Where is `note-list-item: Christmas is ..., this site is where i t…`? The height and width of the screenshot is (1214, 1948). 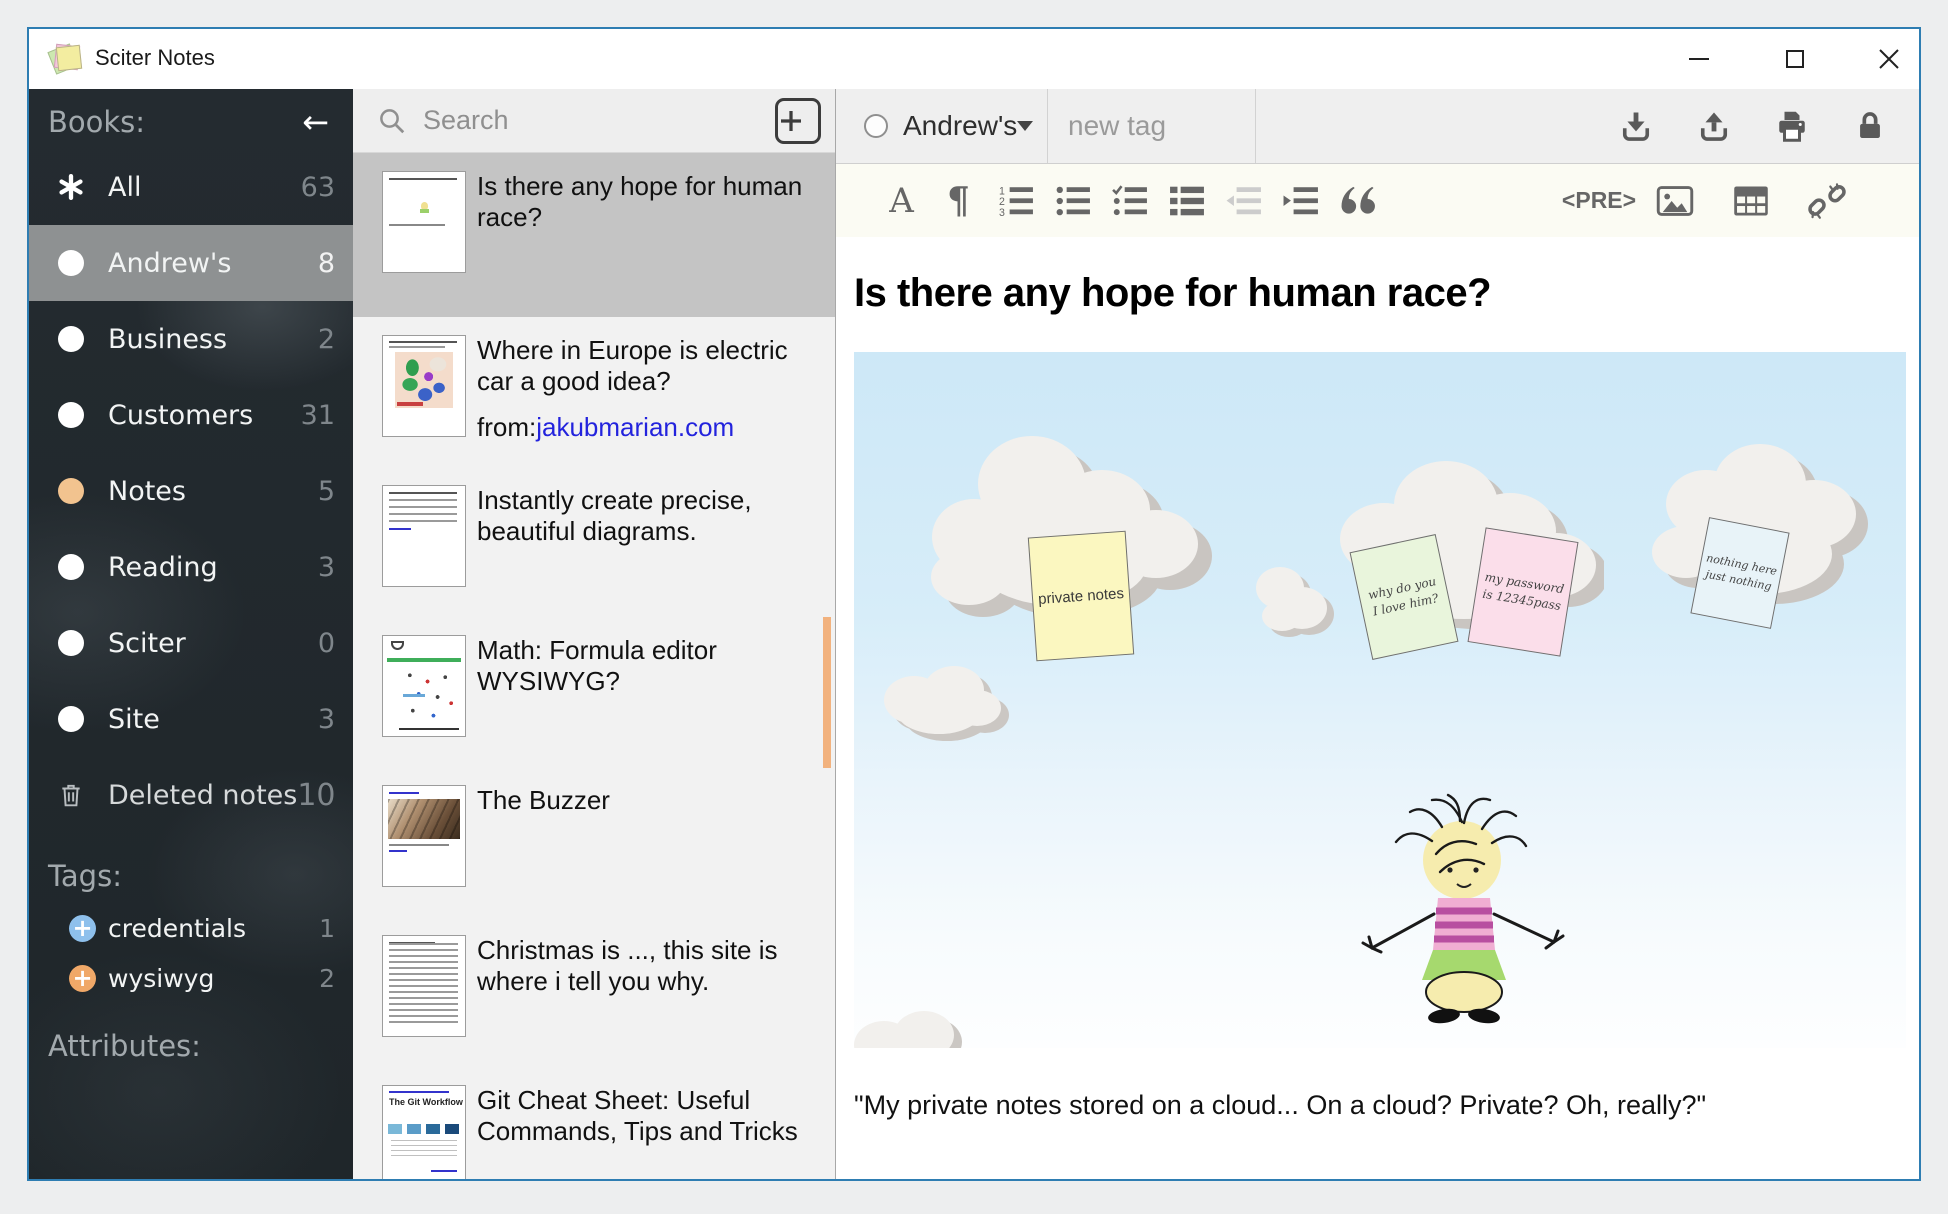 note-list-item: Christmas is ..., this site is where i t… is located at coordinates (594, 992).